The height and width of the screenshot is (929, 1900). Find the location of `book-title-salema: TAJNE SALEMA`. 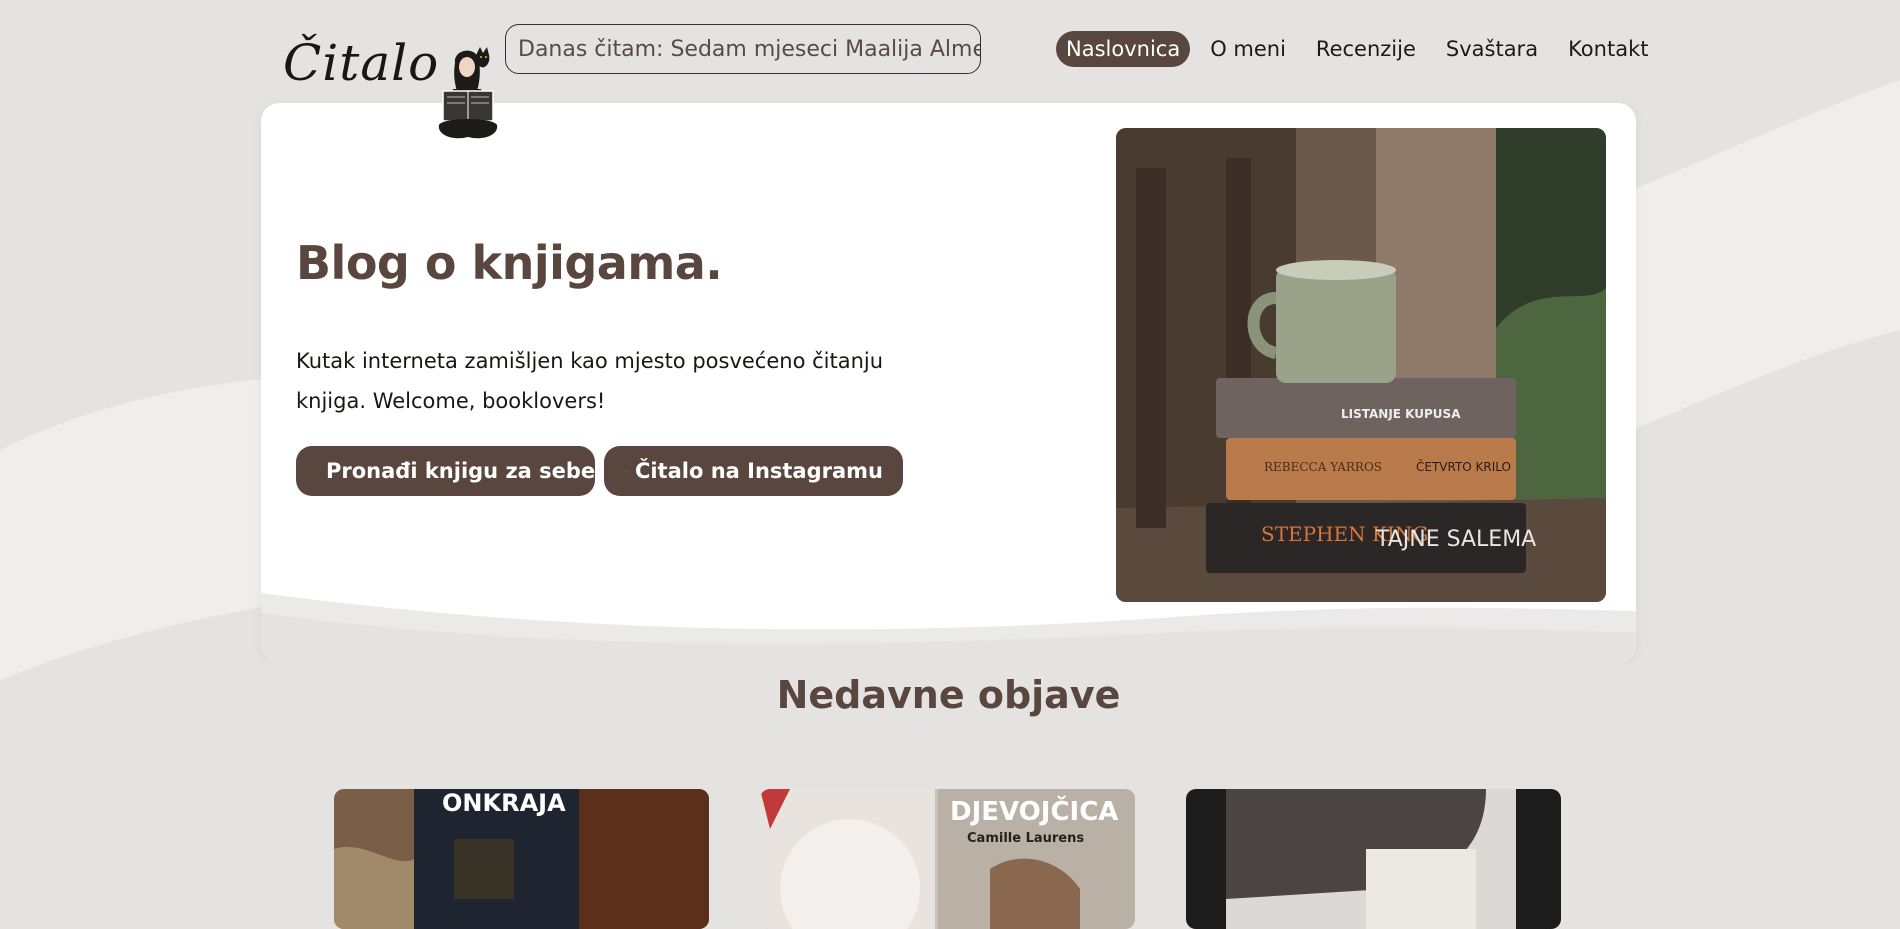

book-title-salema: TAJNE SALEMA is located at coordinates (1455, 539).